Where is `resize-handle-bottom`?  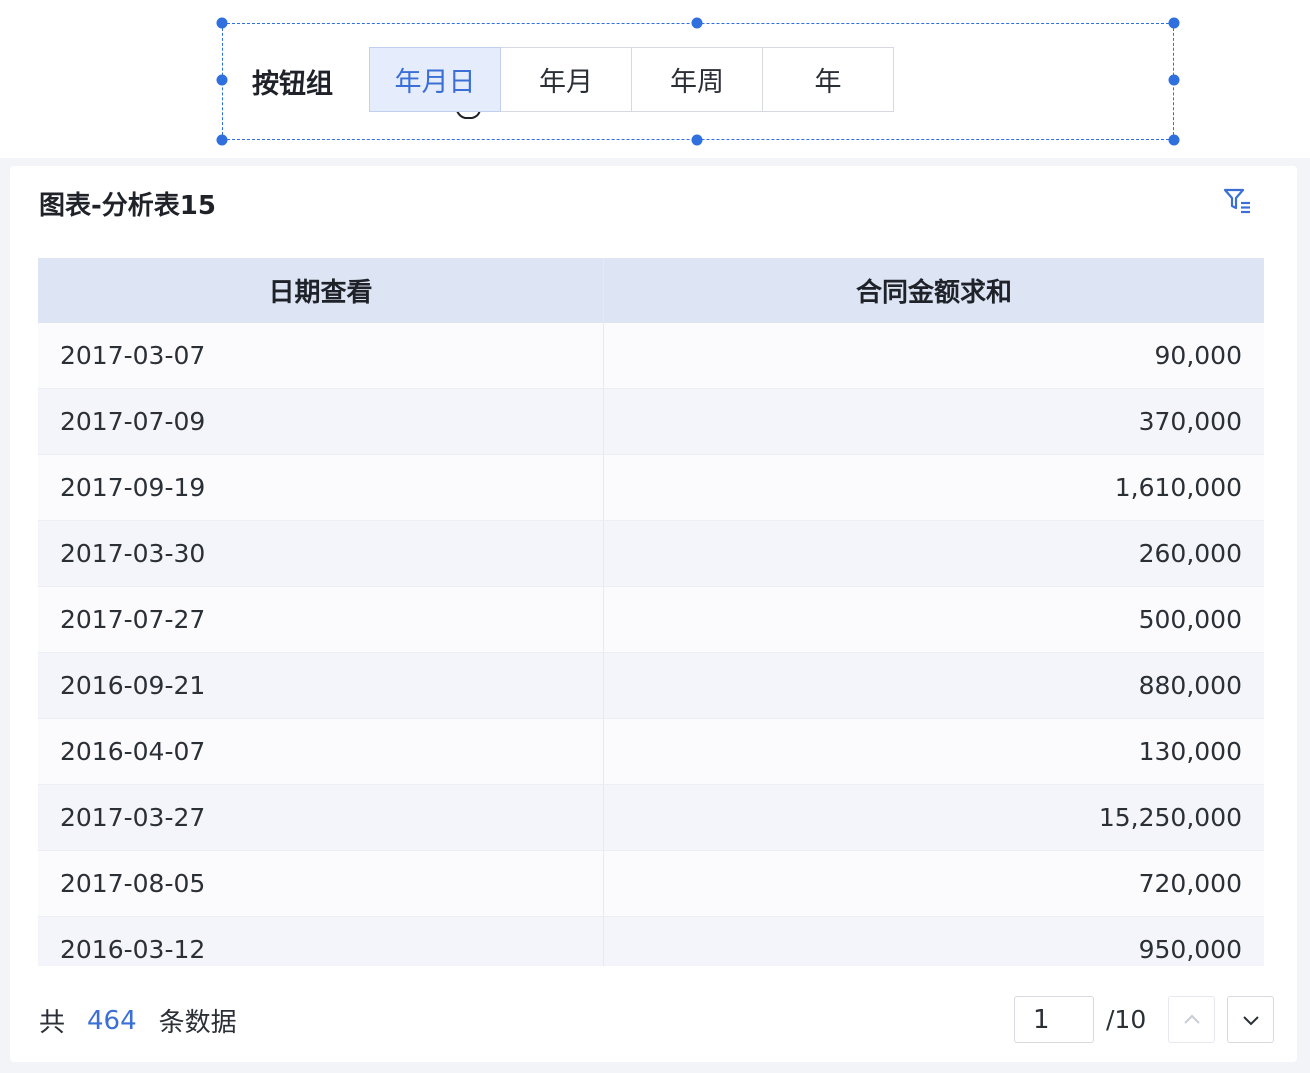 resize-handle-bottom is located at coordinates (697, 140).